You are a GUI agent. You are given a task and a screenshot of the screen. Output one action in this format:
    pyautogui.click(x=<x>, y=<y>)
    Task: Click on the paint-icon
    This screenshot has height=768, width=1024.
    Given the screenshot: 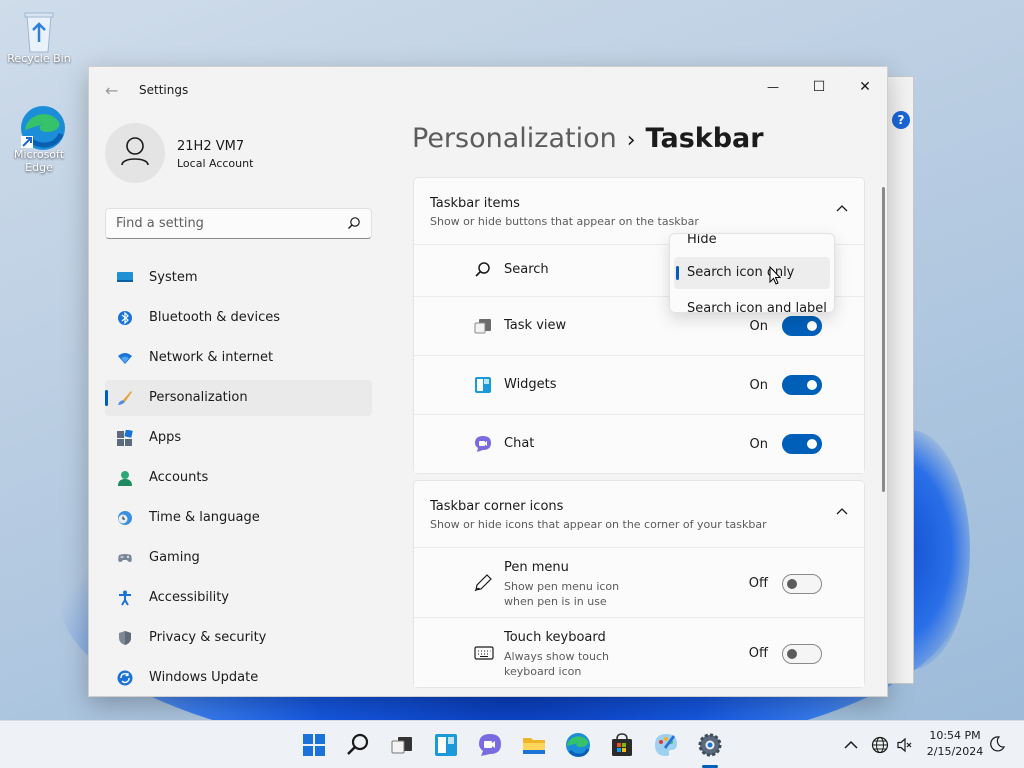 What is the action you would take?
    pyautogui.click(x=666, y=745)
    